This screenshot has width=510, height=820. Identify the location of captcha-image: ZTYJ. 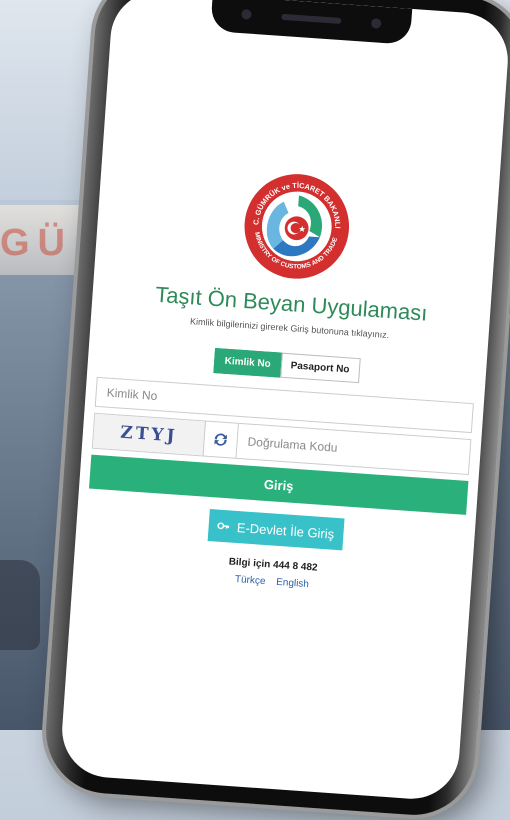
(149, 434).